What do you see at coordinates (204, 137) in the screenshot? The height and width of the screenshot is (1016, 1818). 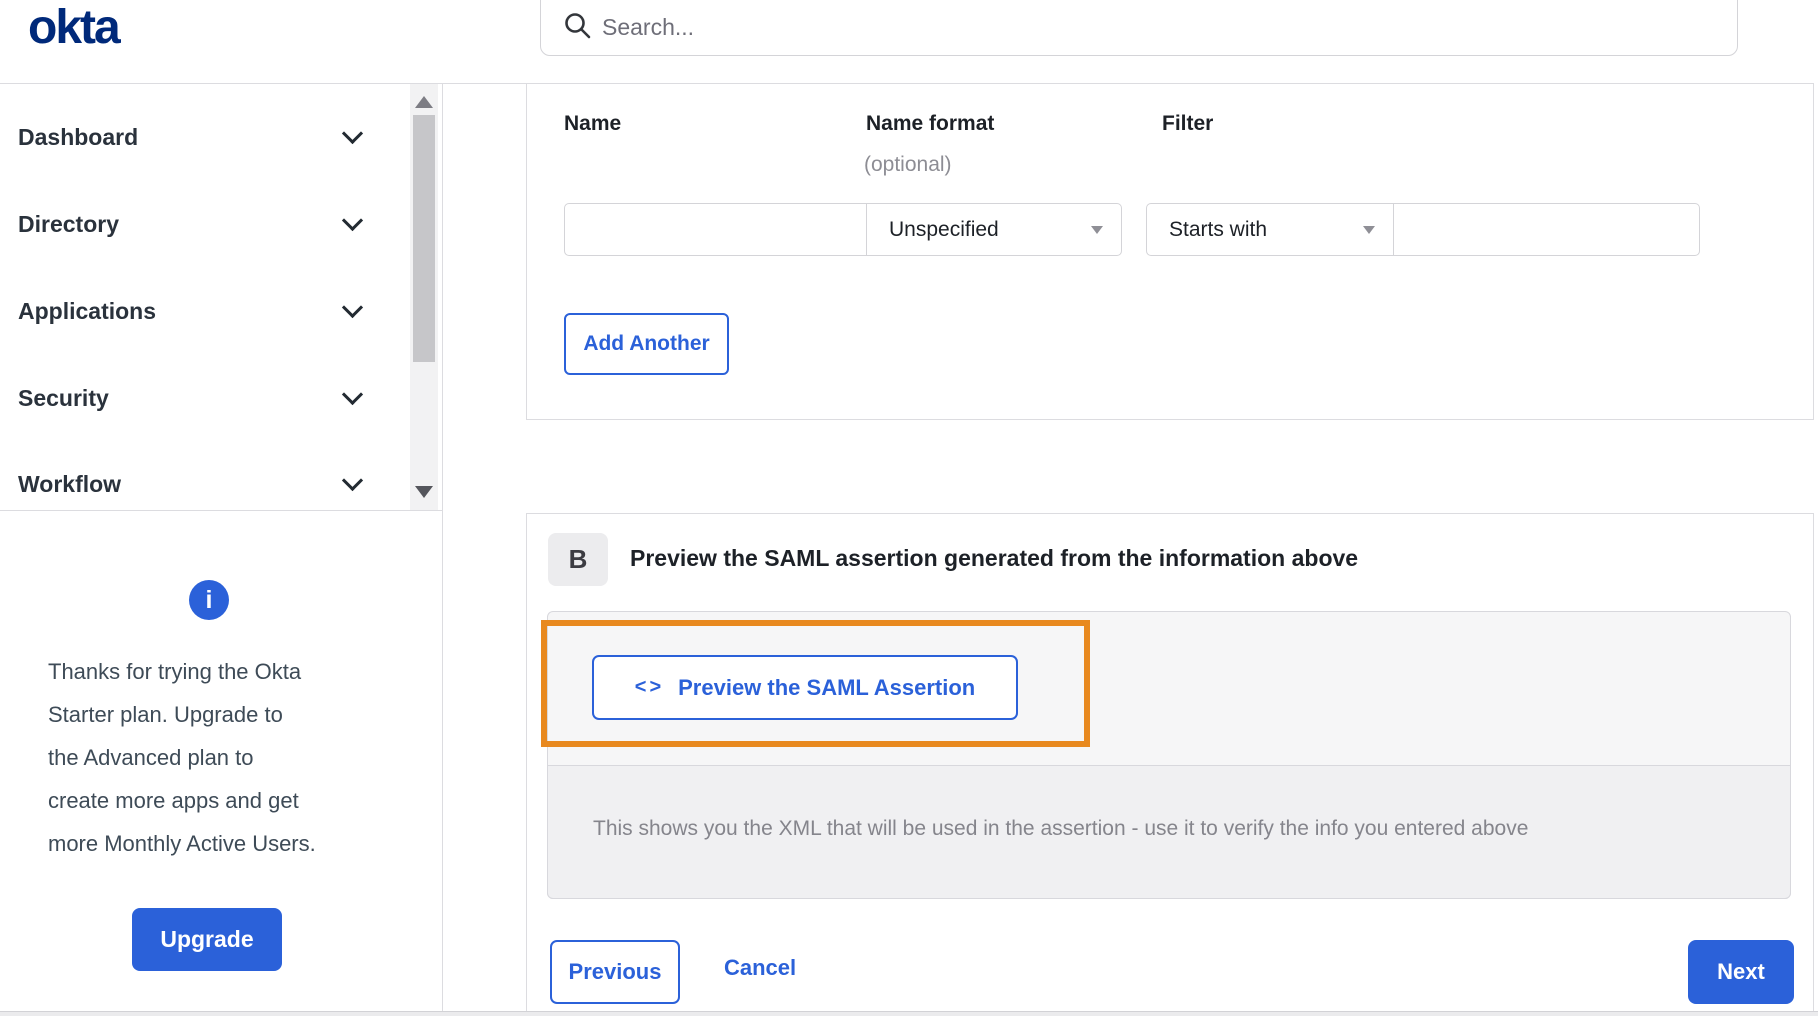 I see `sidebar-item-dashboard: Dashboard` at bounding box center [204, 137].